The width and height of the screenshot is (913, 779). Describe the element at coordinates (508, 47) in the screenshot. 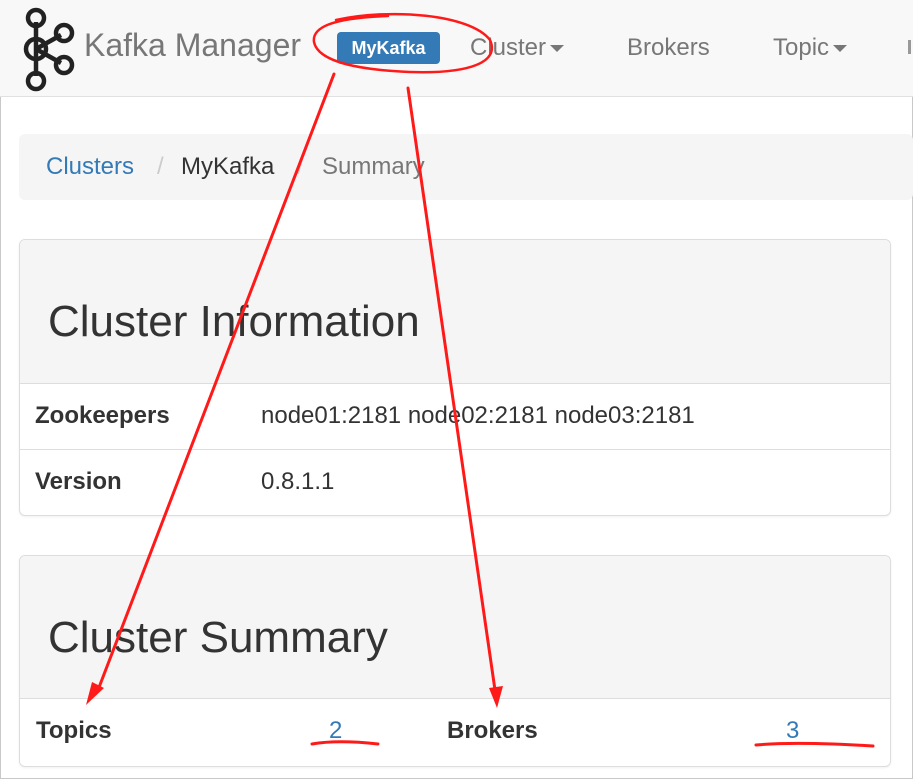

I see `nav-cluster-label: Cluster` at that location.